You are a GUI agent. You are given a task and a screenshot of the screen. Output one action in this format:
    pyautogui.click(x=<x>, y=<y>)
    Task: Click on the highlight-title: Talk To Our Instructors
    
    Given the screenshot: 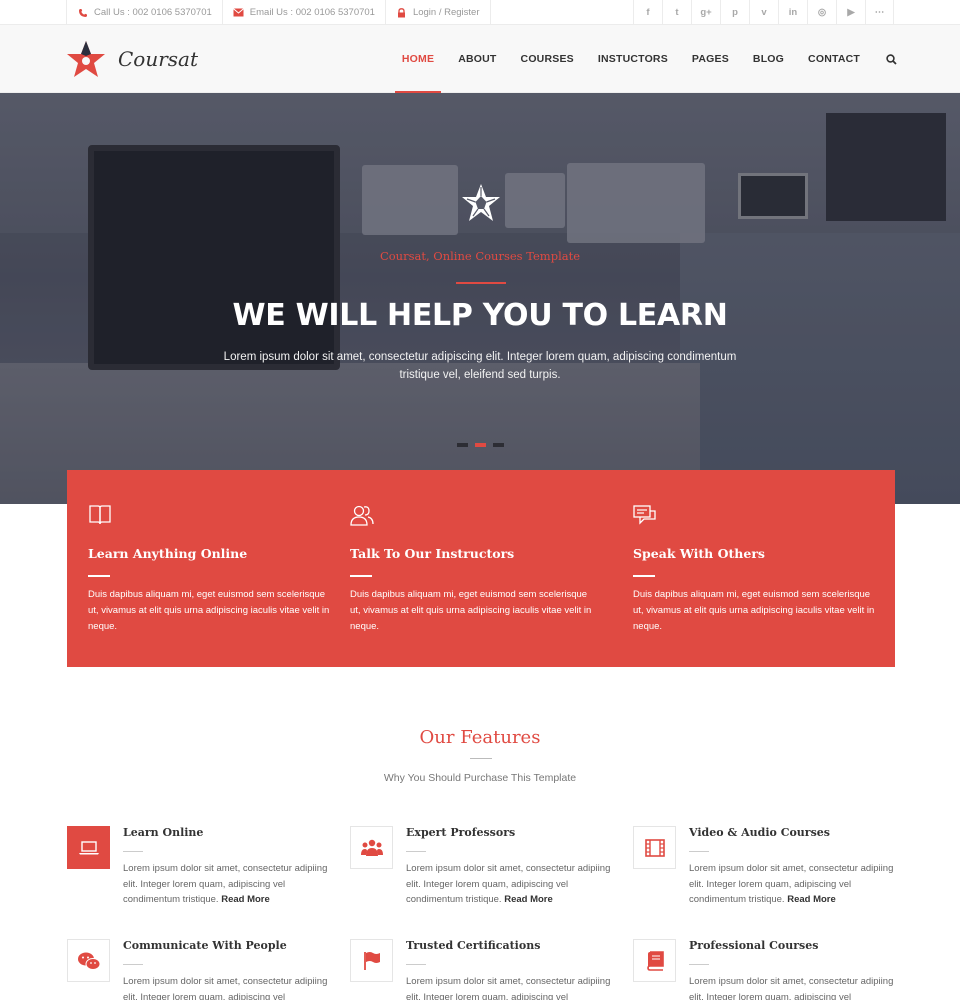 What is the action you would take?
    pyautogui.click(x=432, y=553)
    